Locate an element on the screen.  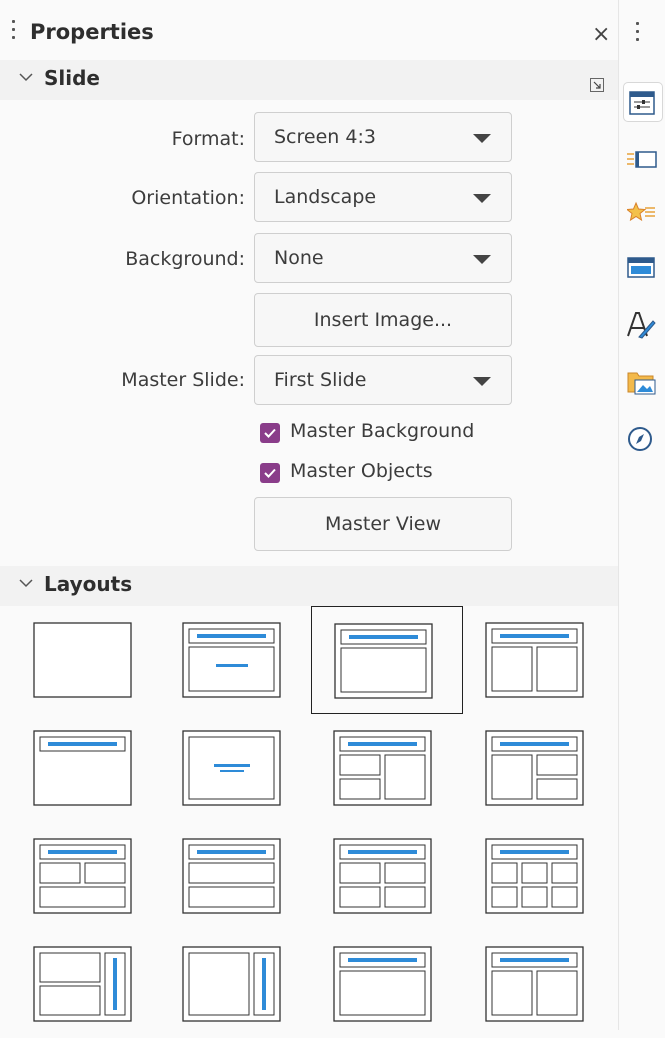
master-objects-label: Master Objects is located at coordinates (361, 471).